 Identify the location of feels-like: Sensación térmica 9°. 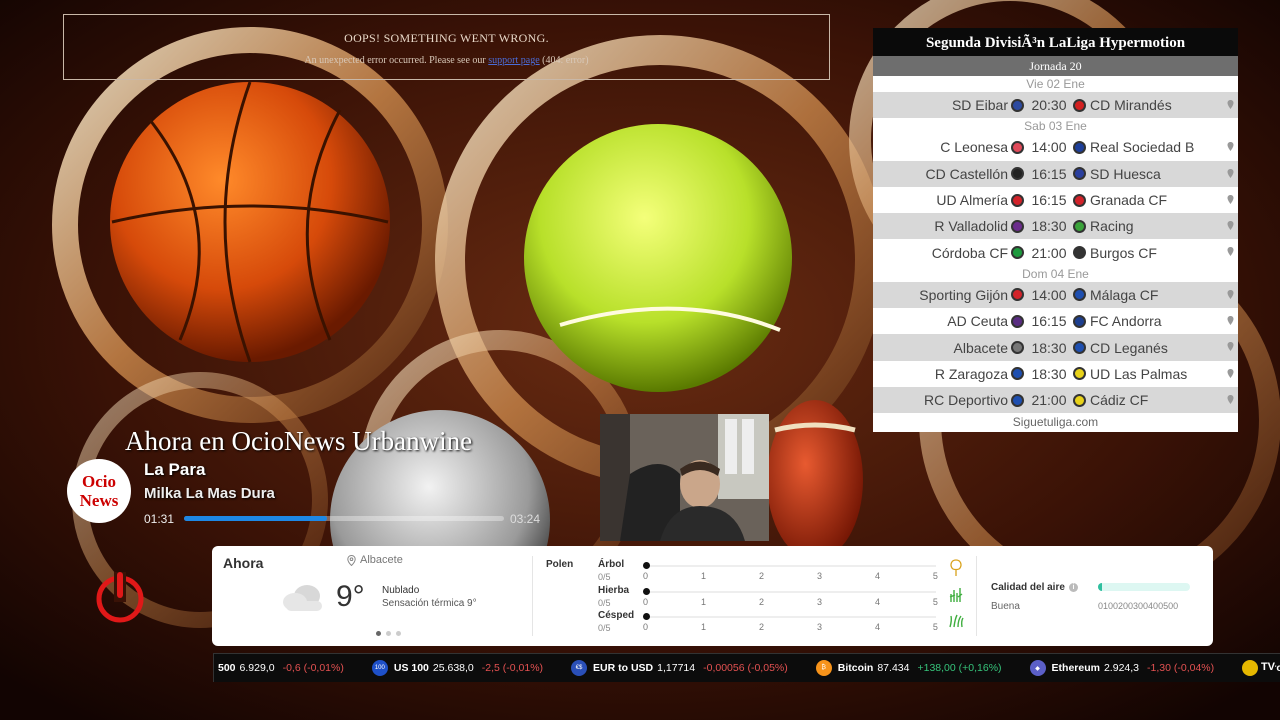
(429, 603).